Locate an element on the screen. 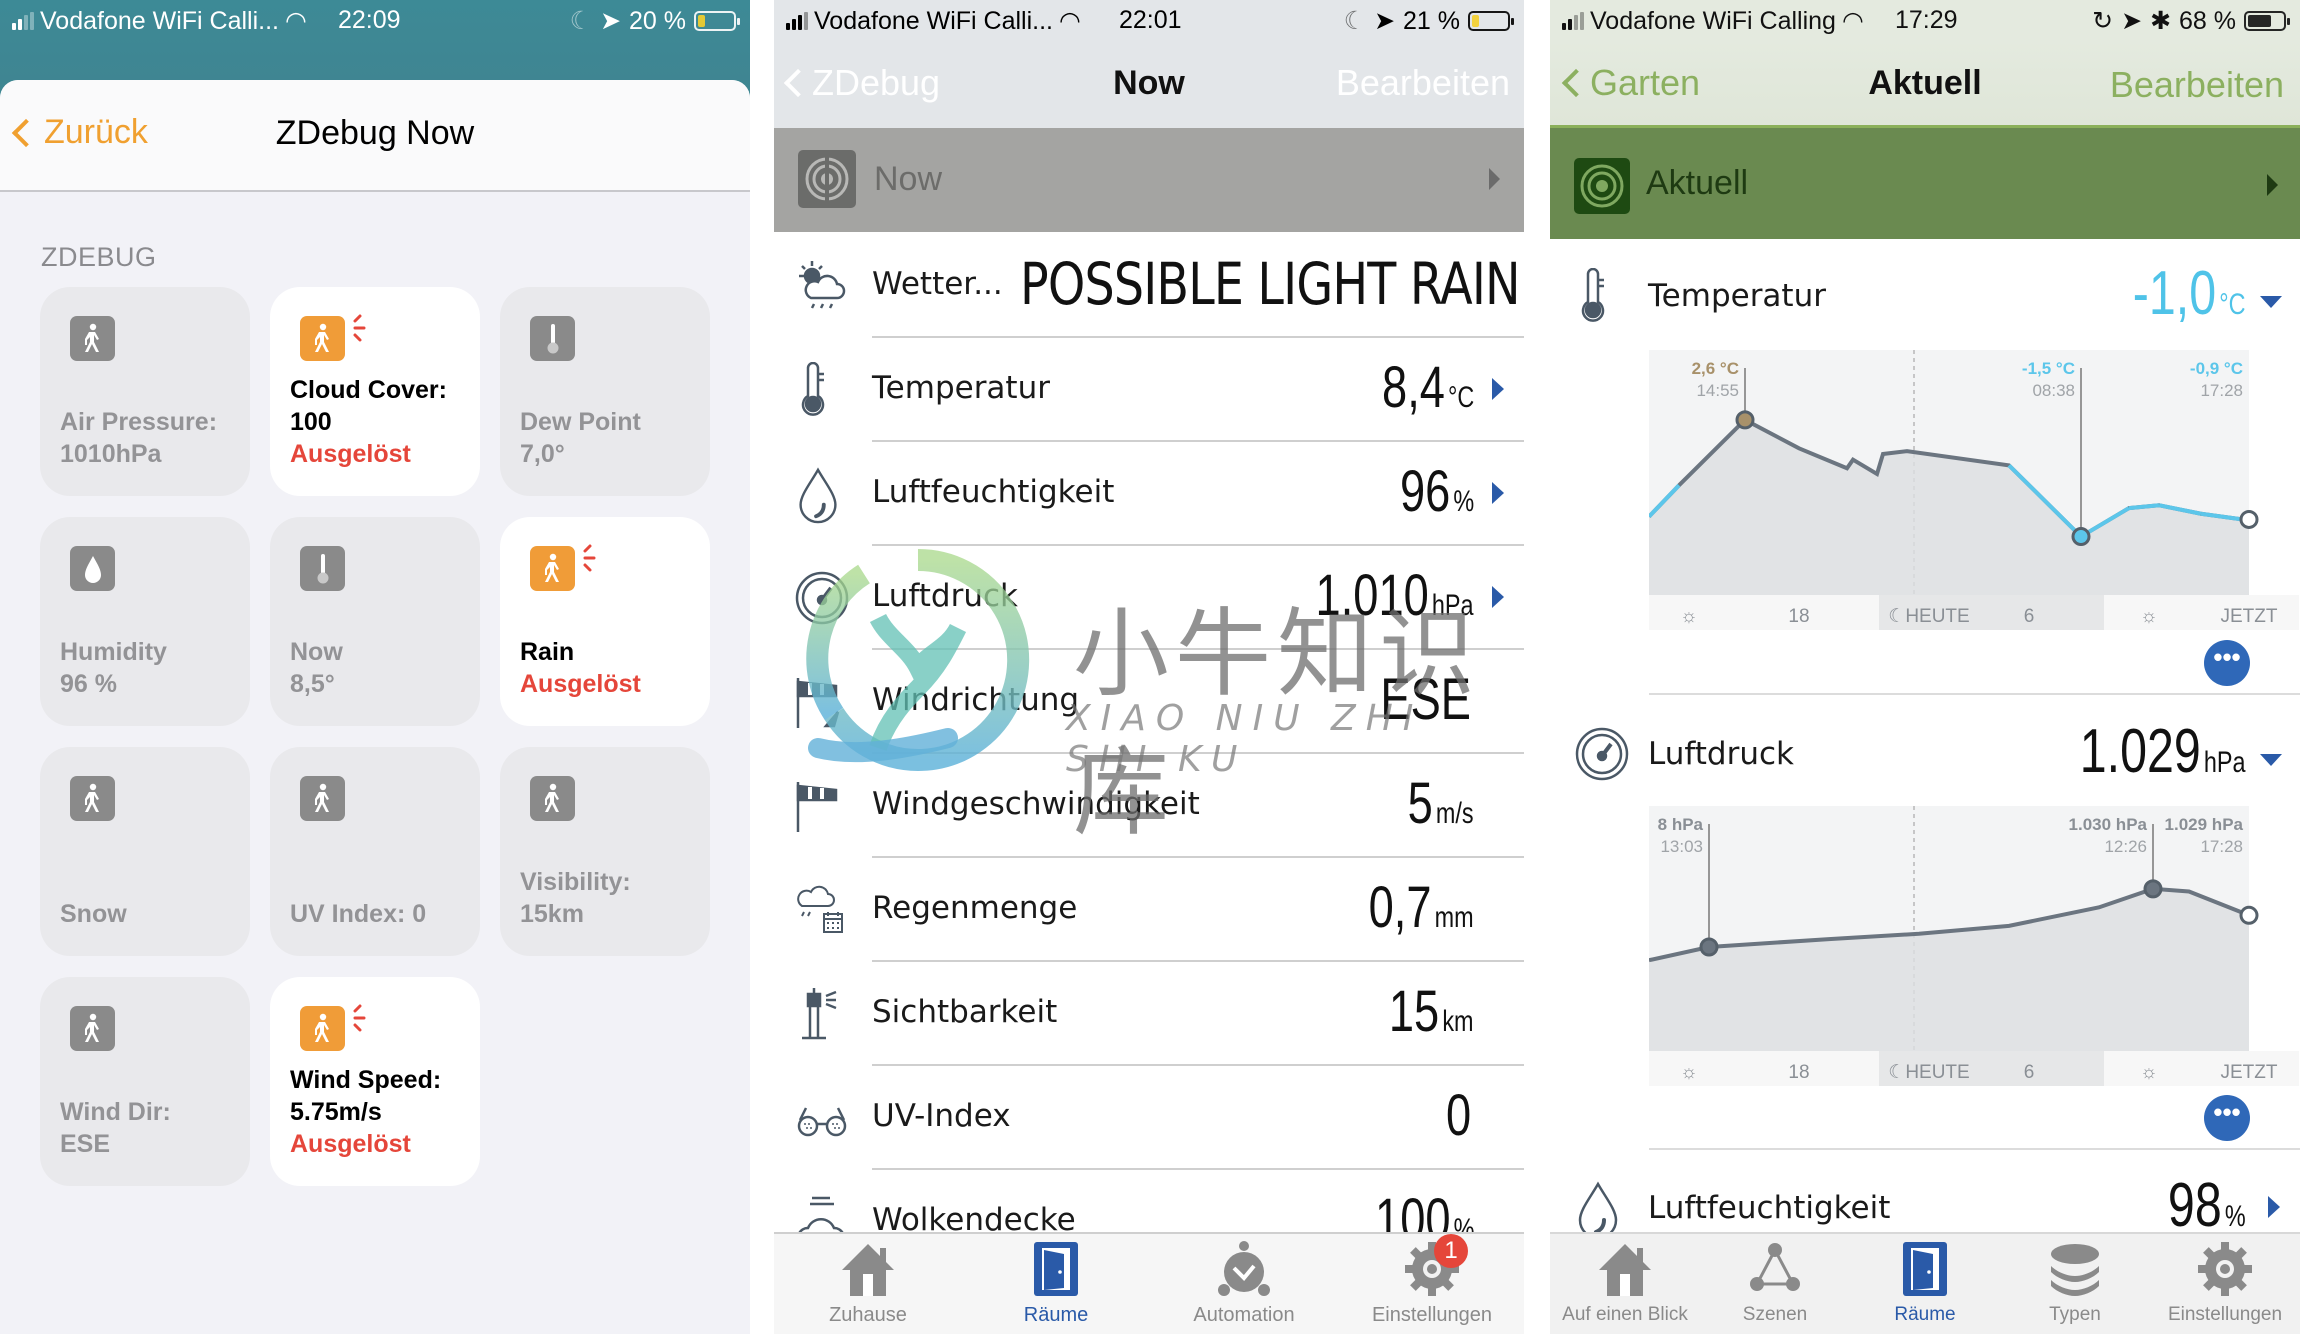 The image size is (2300, 1334). tile-name: Humidity is located at coordinates (113, 652).